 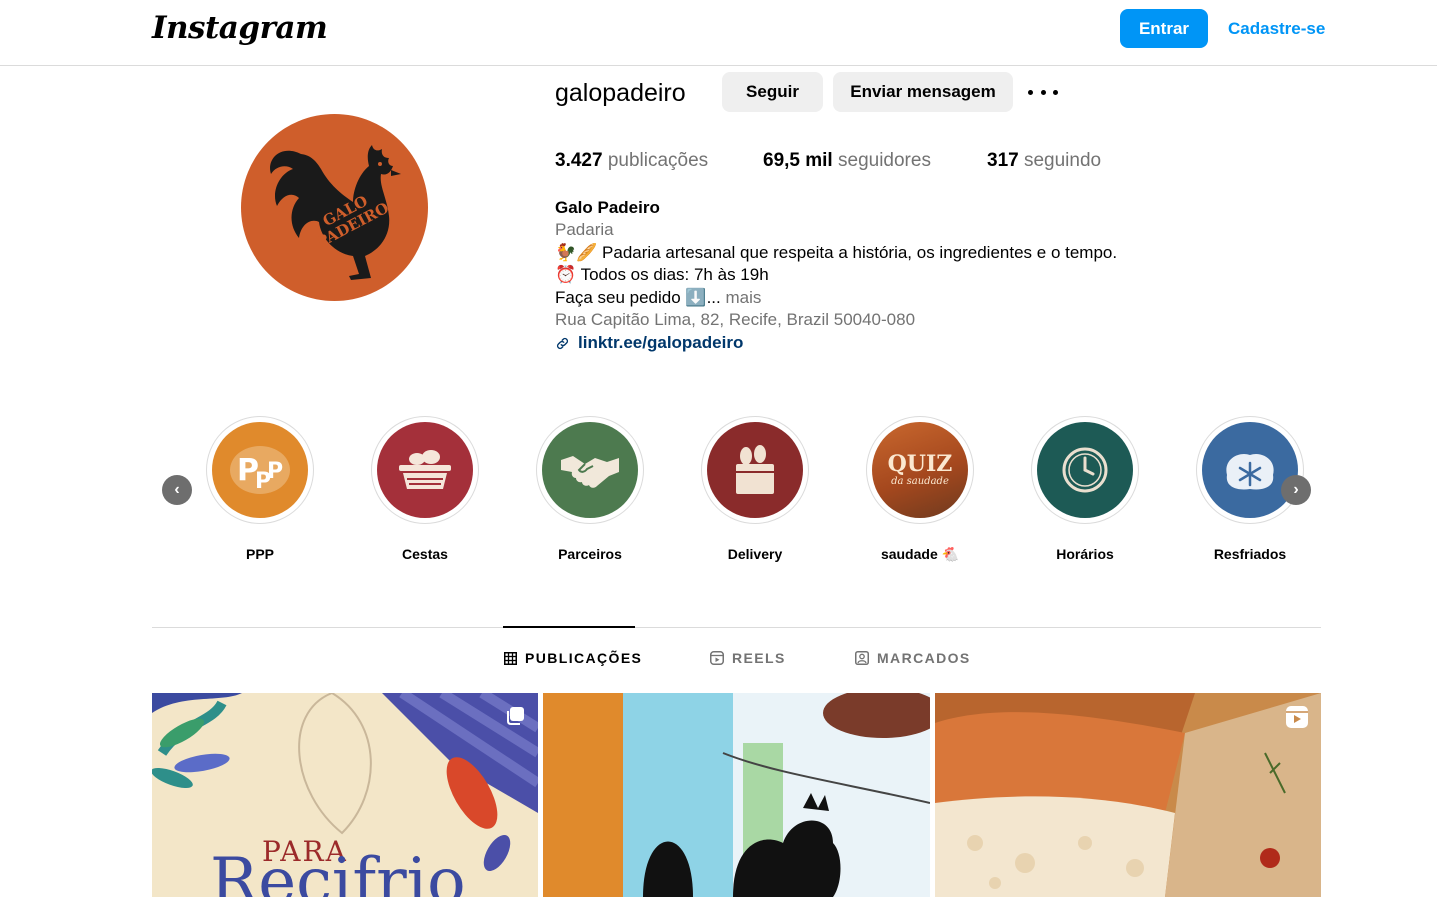 What do you see at coordinates (569, 627) in the screenshot?
I see `active-tab-indicator` at bounding box center [569, 627].